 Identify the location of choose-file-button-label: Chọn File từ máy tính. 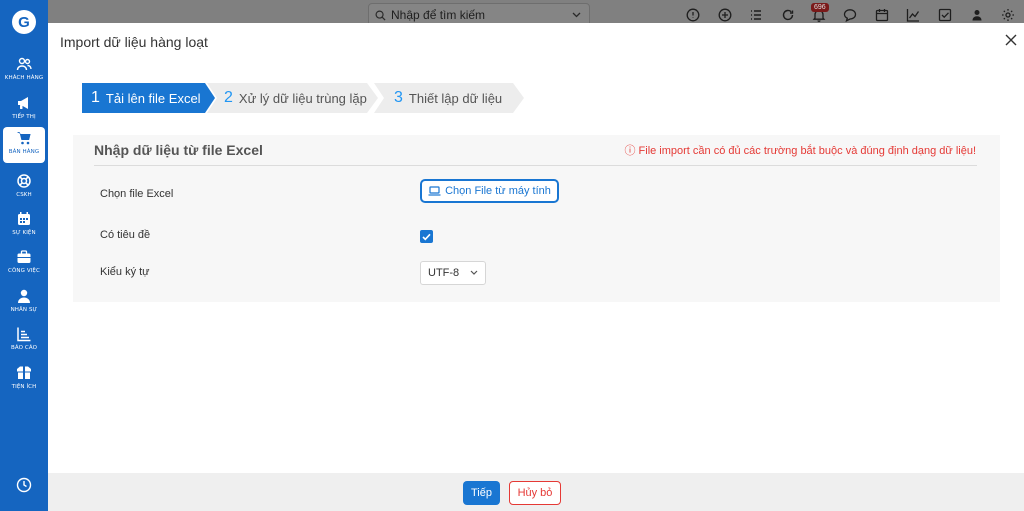
(498, 191).